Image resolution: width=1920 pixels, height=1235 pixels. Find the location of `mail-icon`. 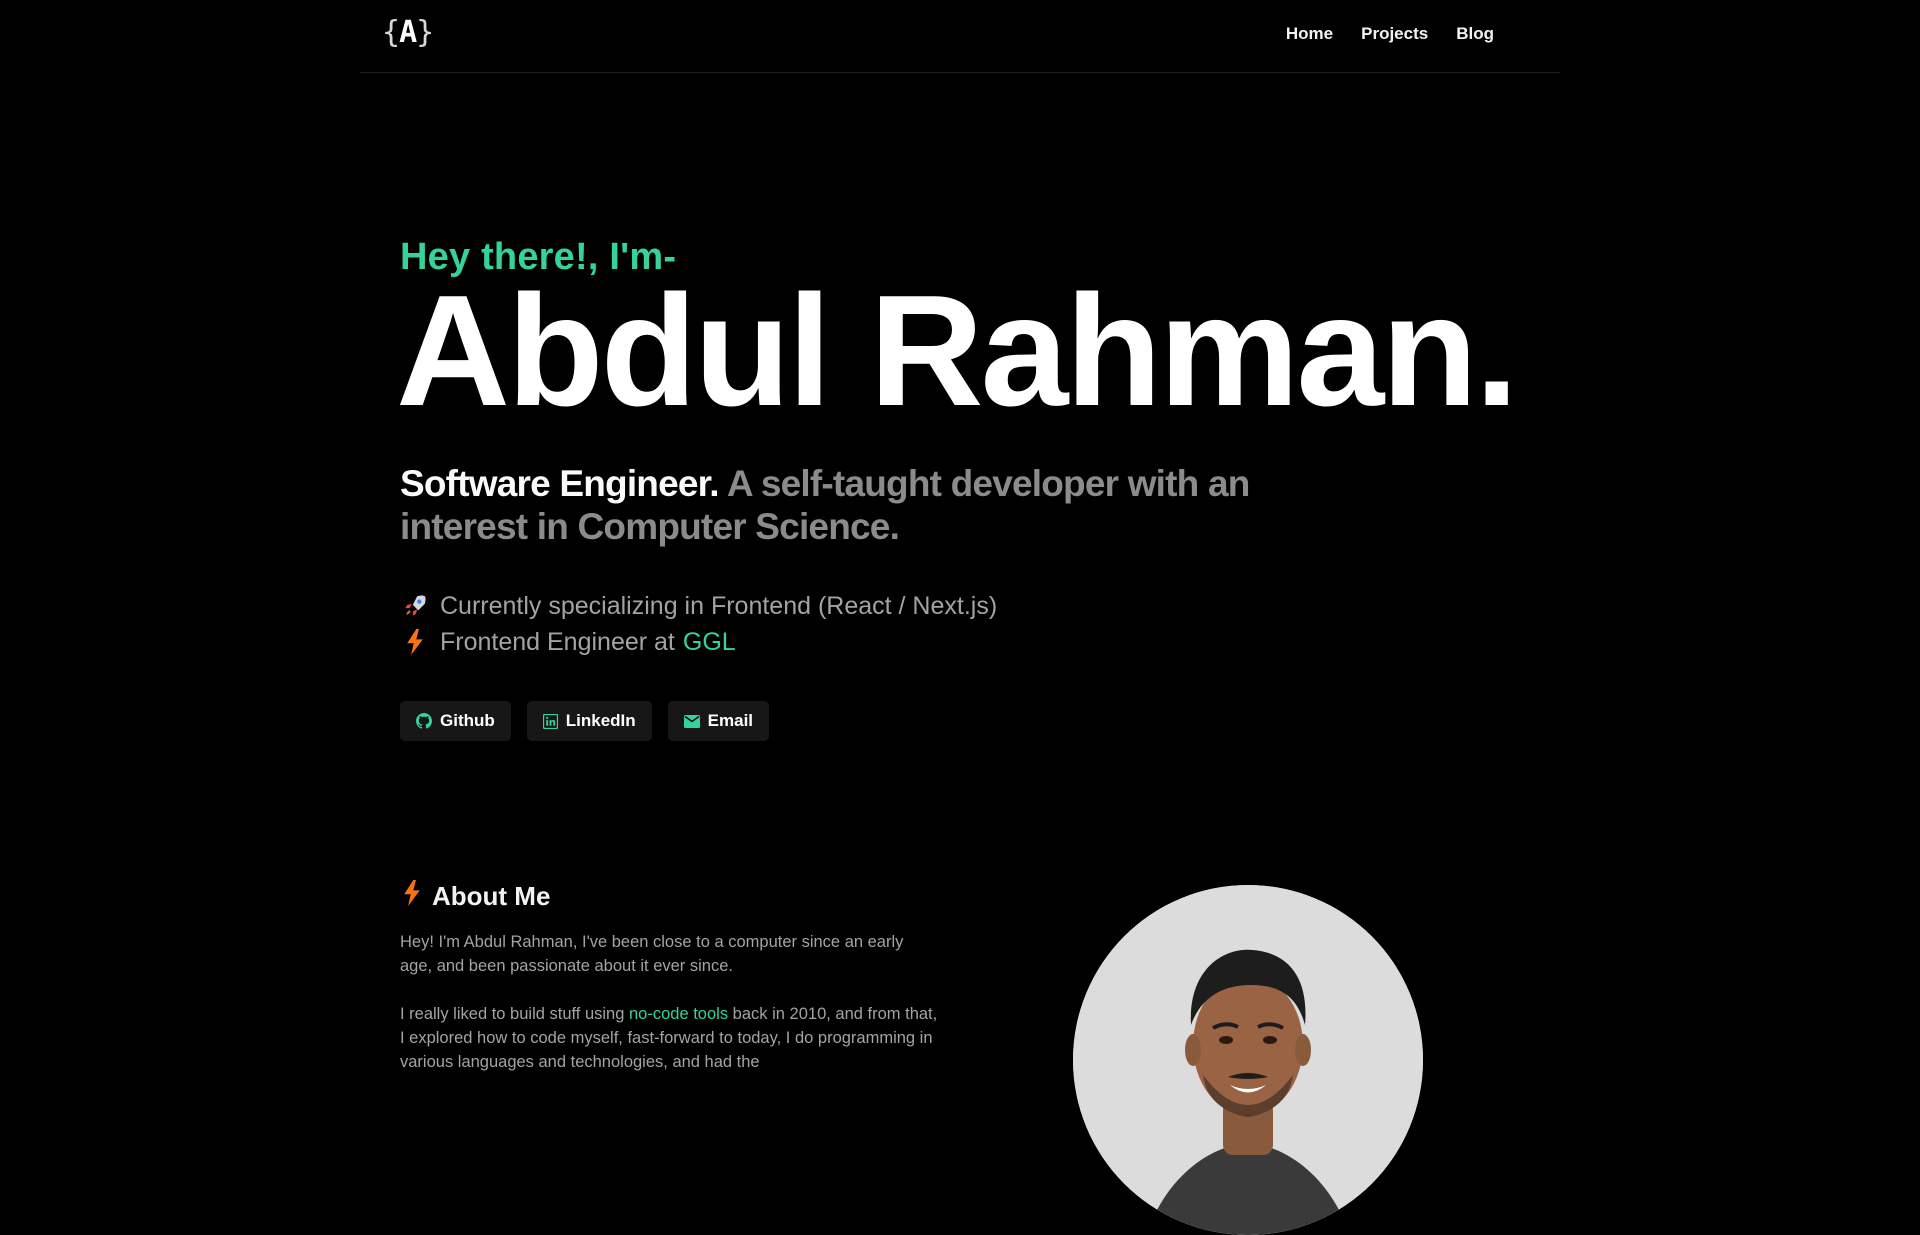

mail-icon is located at coordinates (691, 721).